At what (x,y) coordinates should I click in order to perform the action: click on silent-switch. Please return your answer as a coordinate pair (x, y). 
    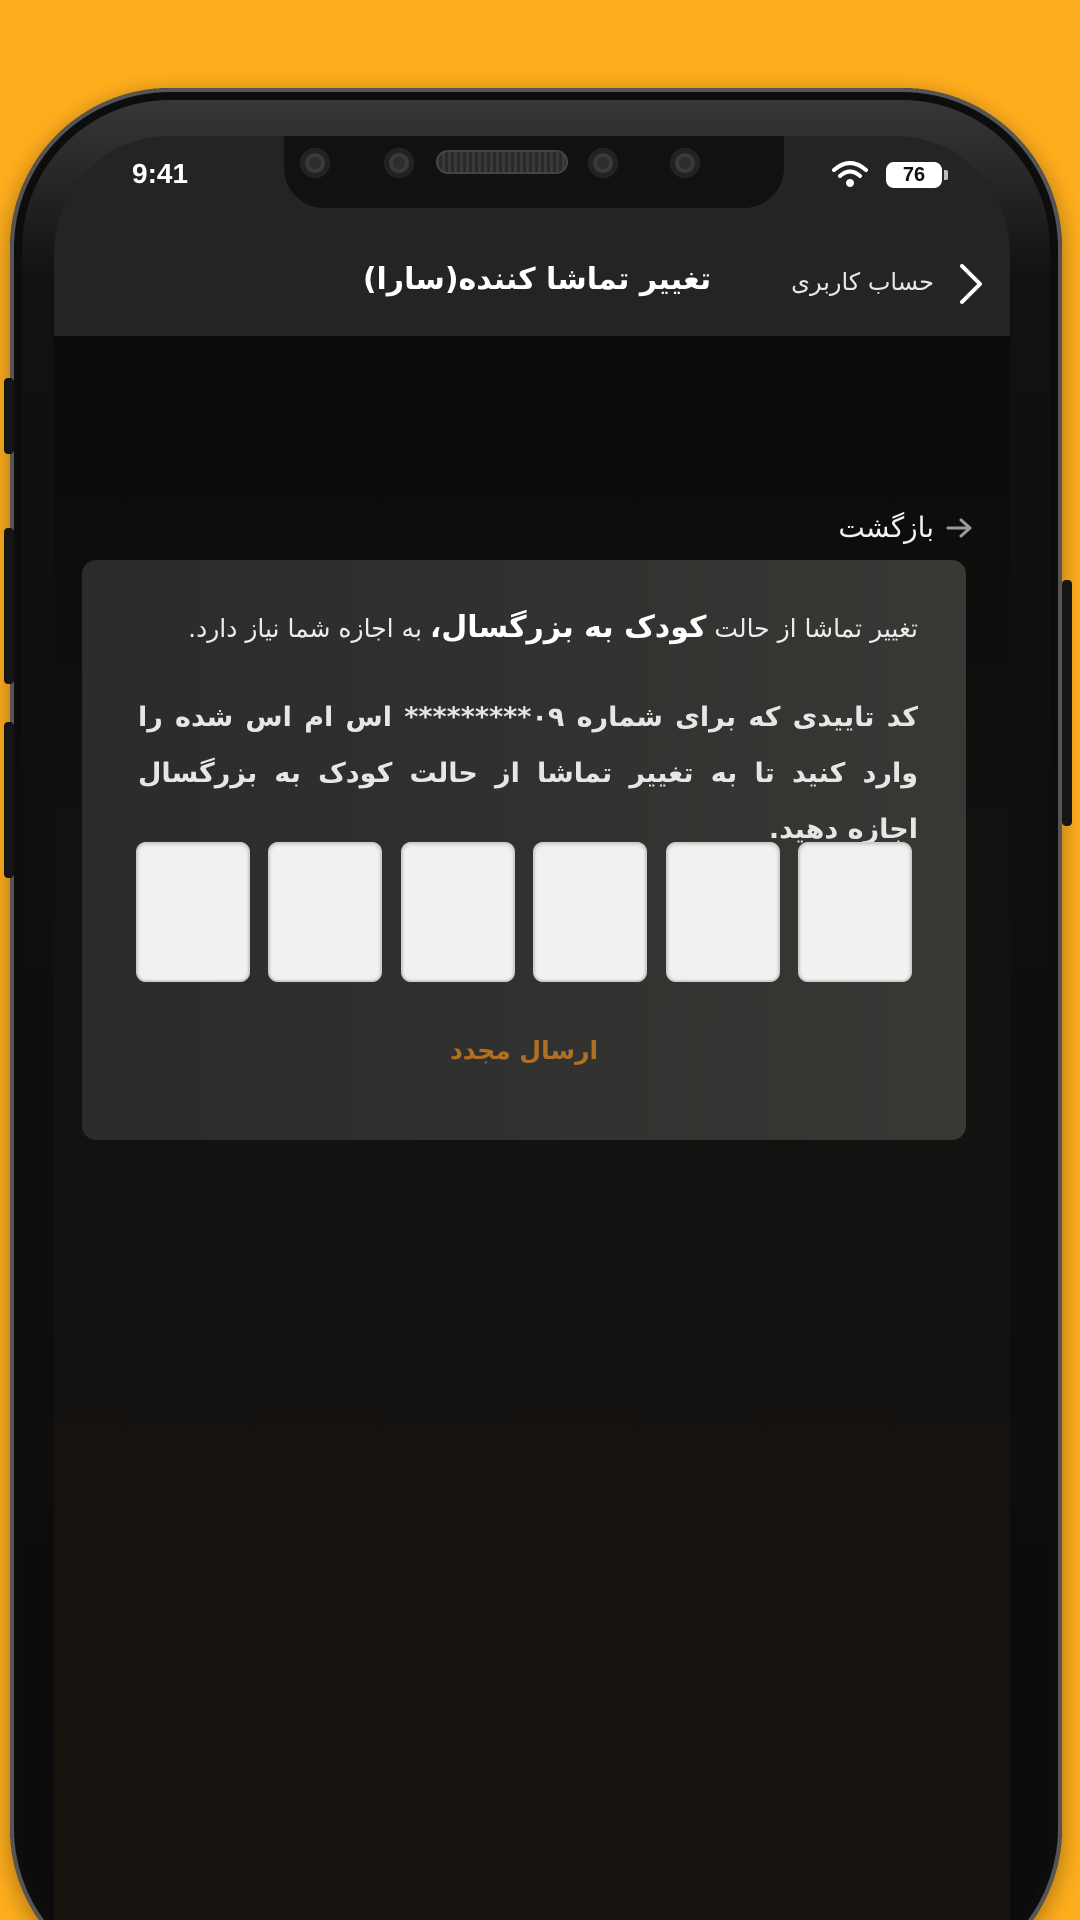
    Looking at the image, I should click on (9, 416).